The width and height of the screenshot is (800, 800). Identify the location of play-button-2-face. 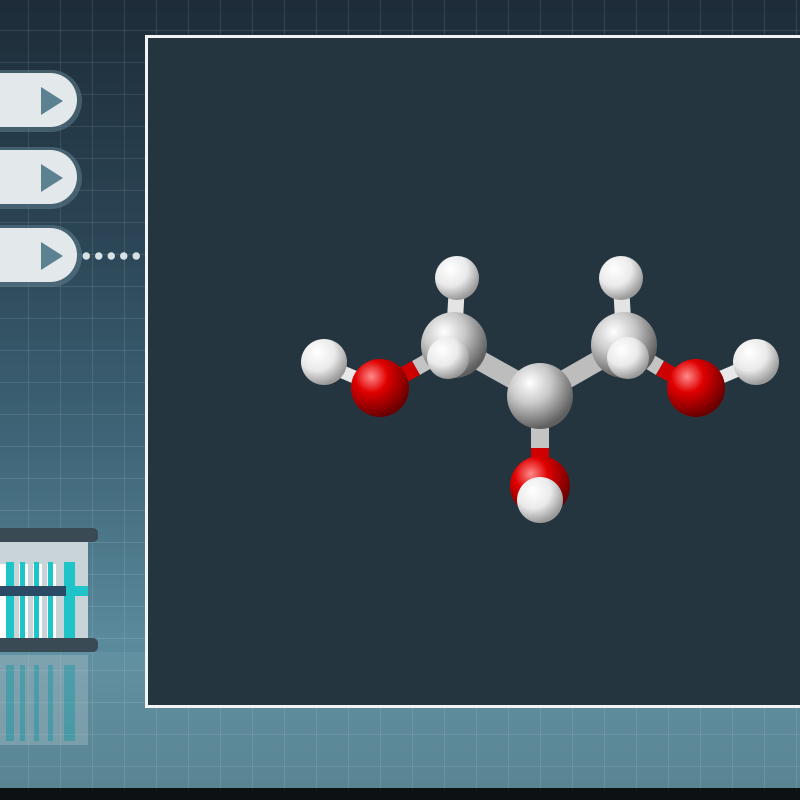
(38, 177).